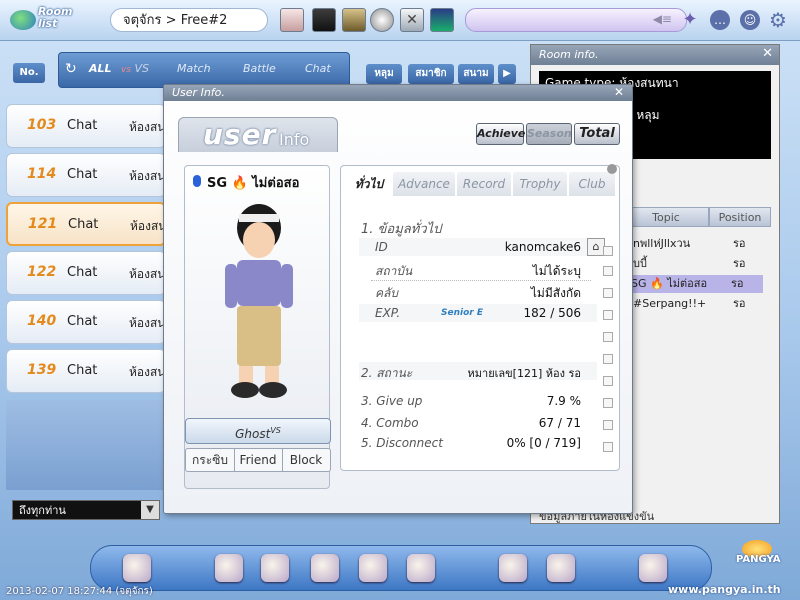  I want to click on col-position: Position, so click(740, 217).